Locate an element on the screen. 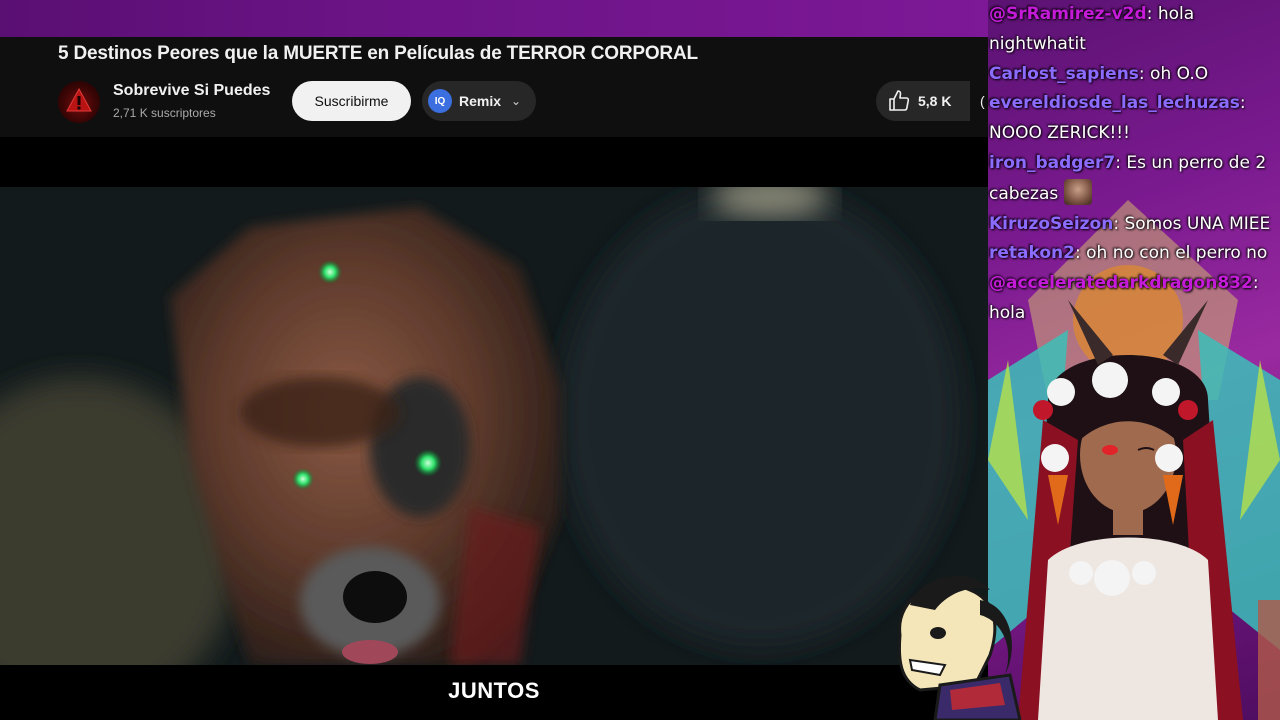 The image size is (1280, 720). remix-icon: IQ is located at coordinates (440, 101).